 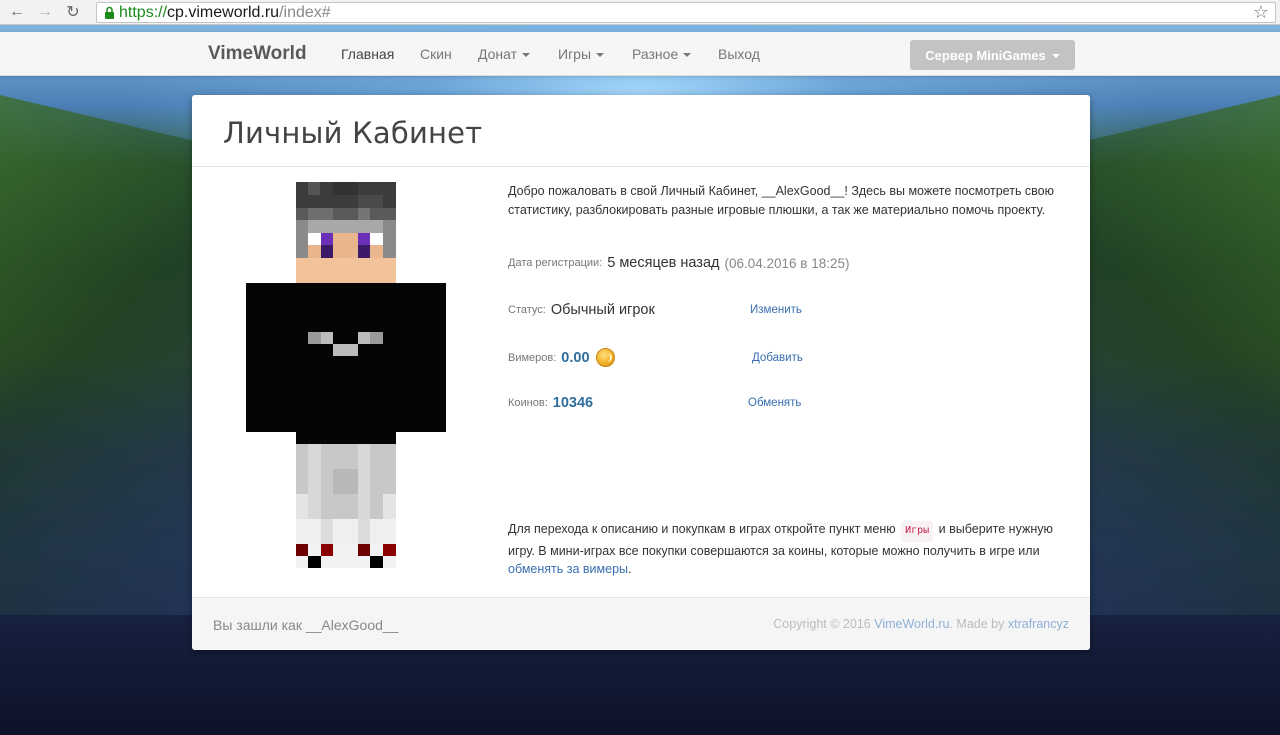 I want to click on nav-item-label: Донат, so click(x=498, y=54).